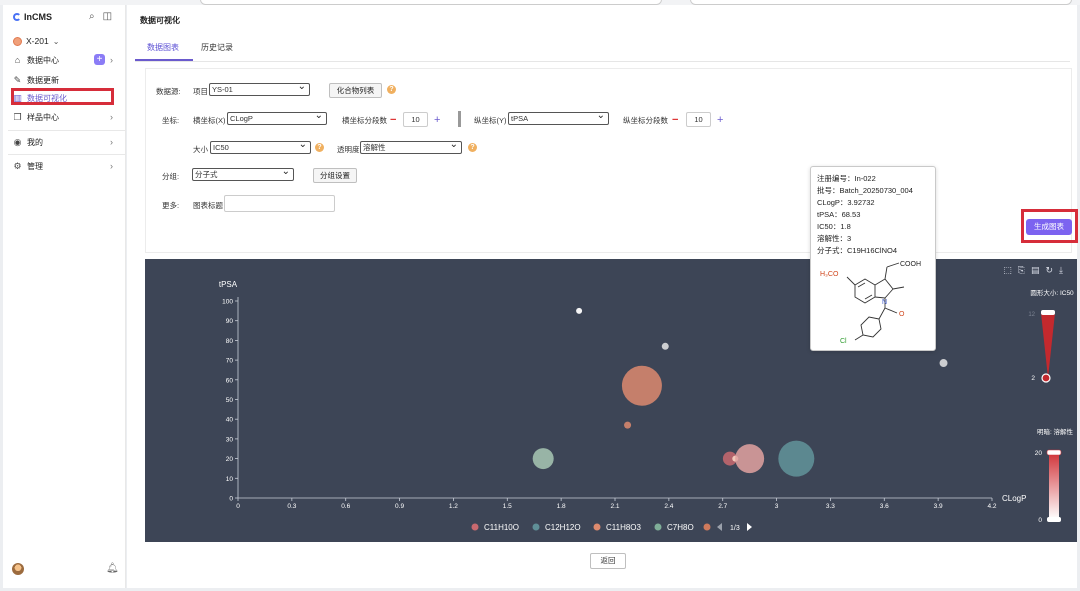  What do you see at coordinates (735, 528) in the screenshot?
I see `legend-page: 1/3` at bounding box center [735, 528].